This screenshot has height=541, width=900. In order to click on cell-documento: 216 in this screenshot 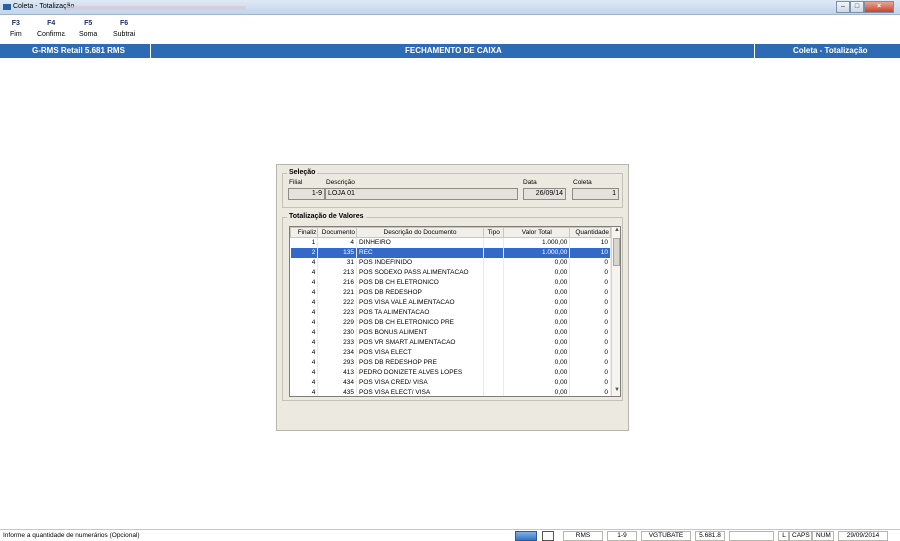, I will do `click(337, 282)`.